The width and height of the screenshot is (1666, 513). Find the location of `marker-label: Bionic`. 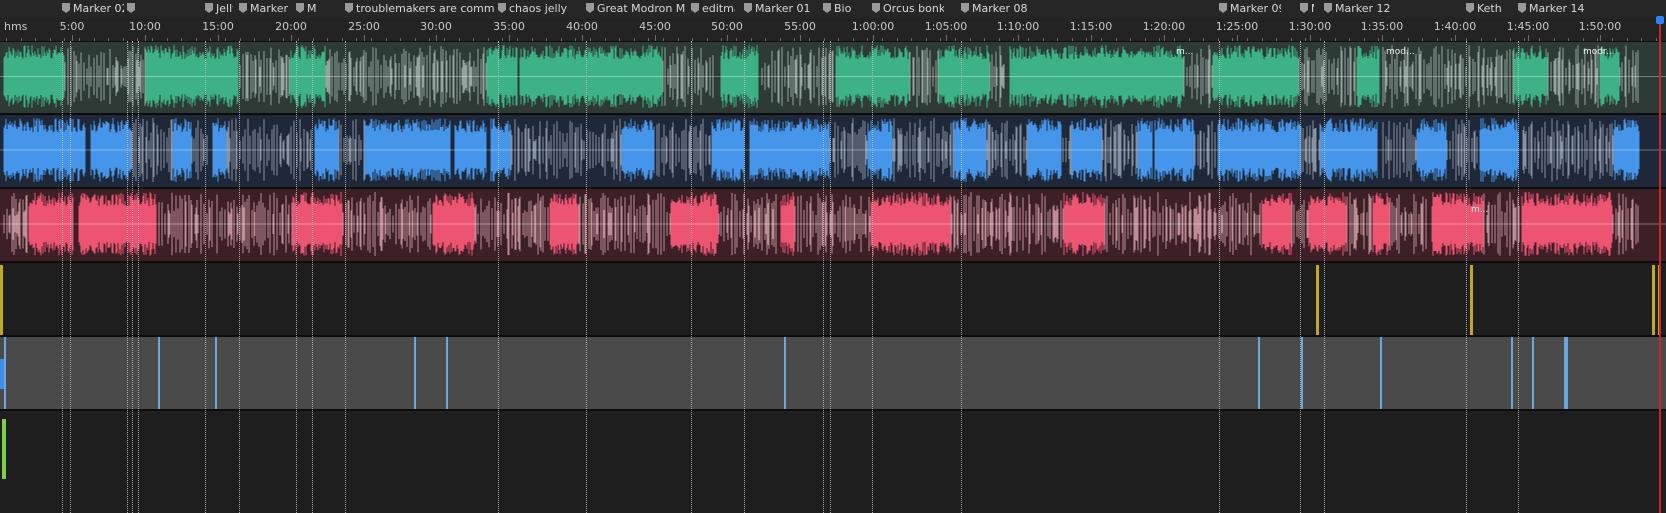

marker-label: Bionic is located at coordinates (842, 8).